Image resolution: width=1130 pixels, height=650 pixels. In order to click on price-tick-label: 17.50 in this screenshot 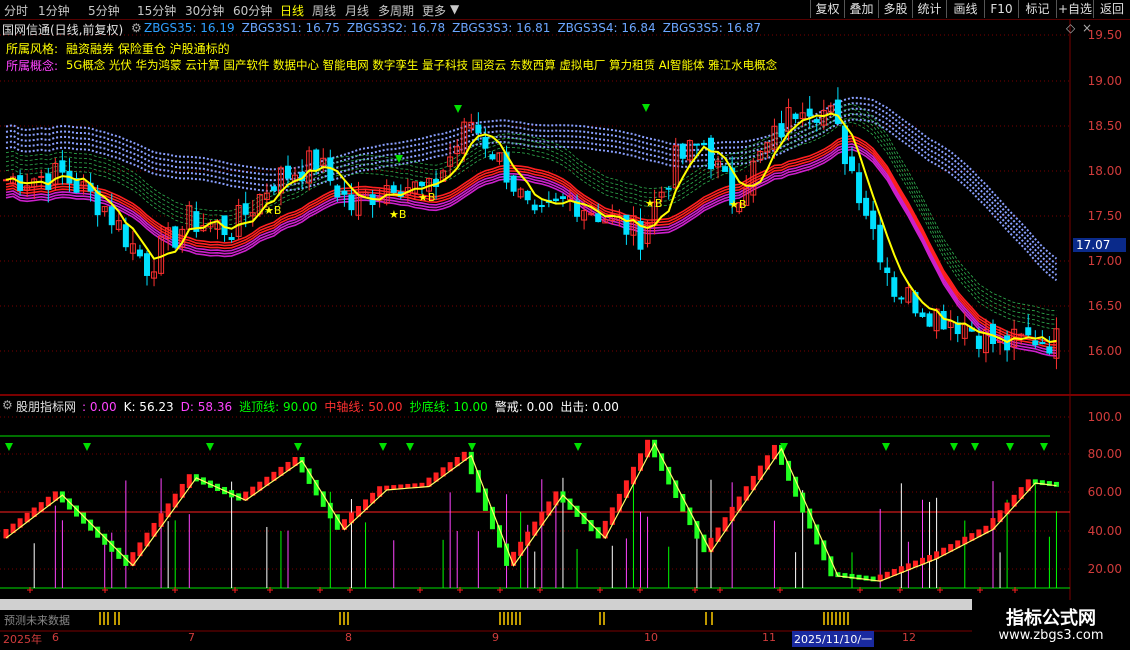, I will do `click(1104, 216)`.